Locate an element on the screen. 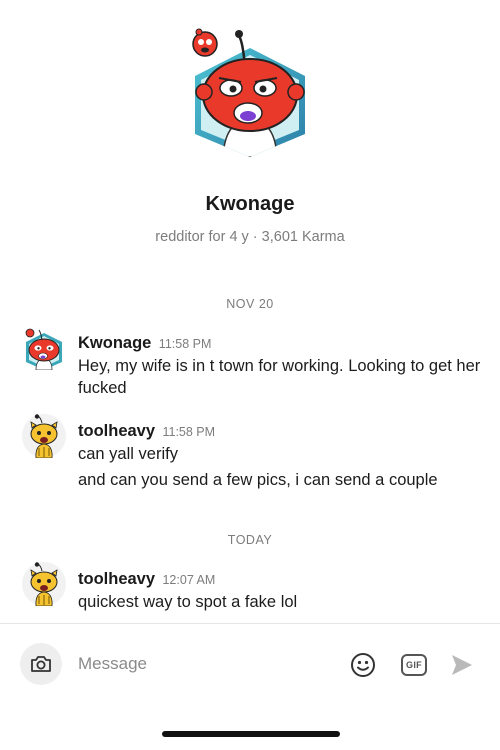 This screenshot has width=500, height=750. profile-meta: redditor for 4 y · 3,601 Karma is located at coordinates (250, 237).